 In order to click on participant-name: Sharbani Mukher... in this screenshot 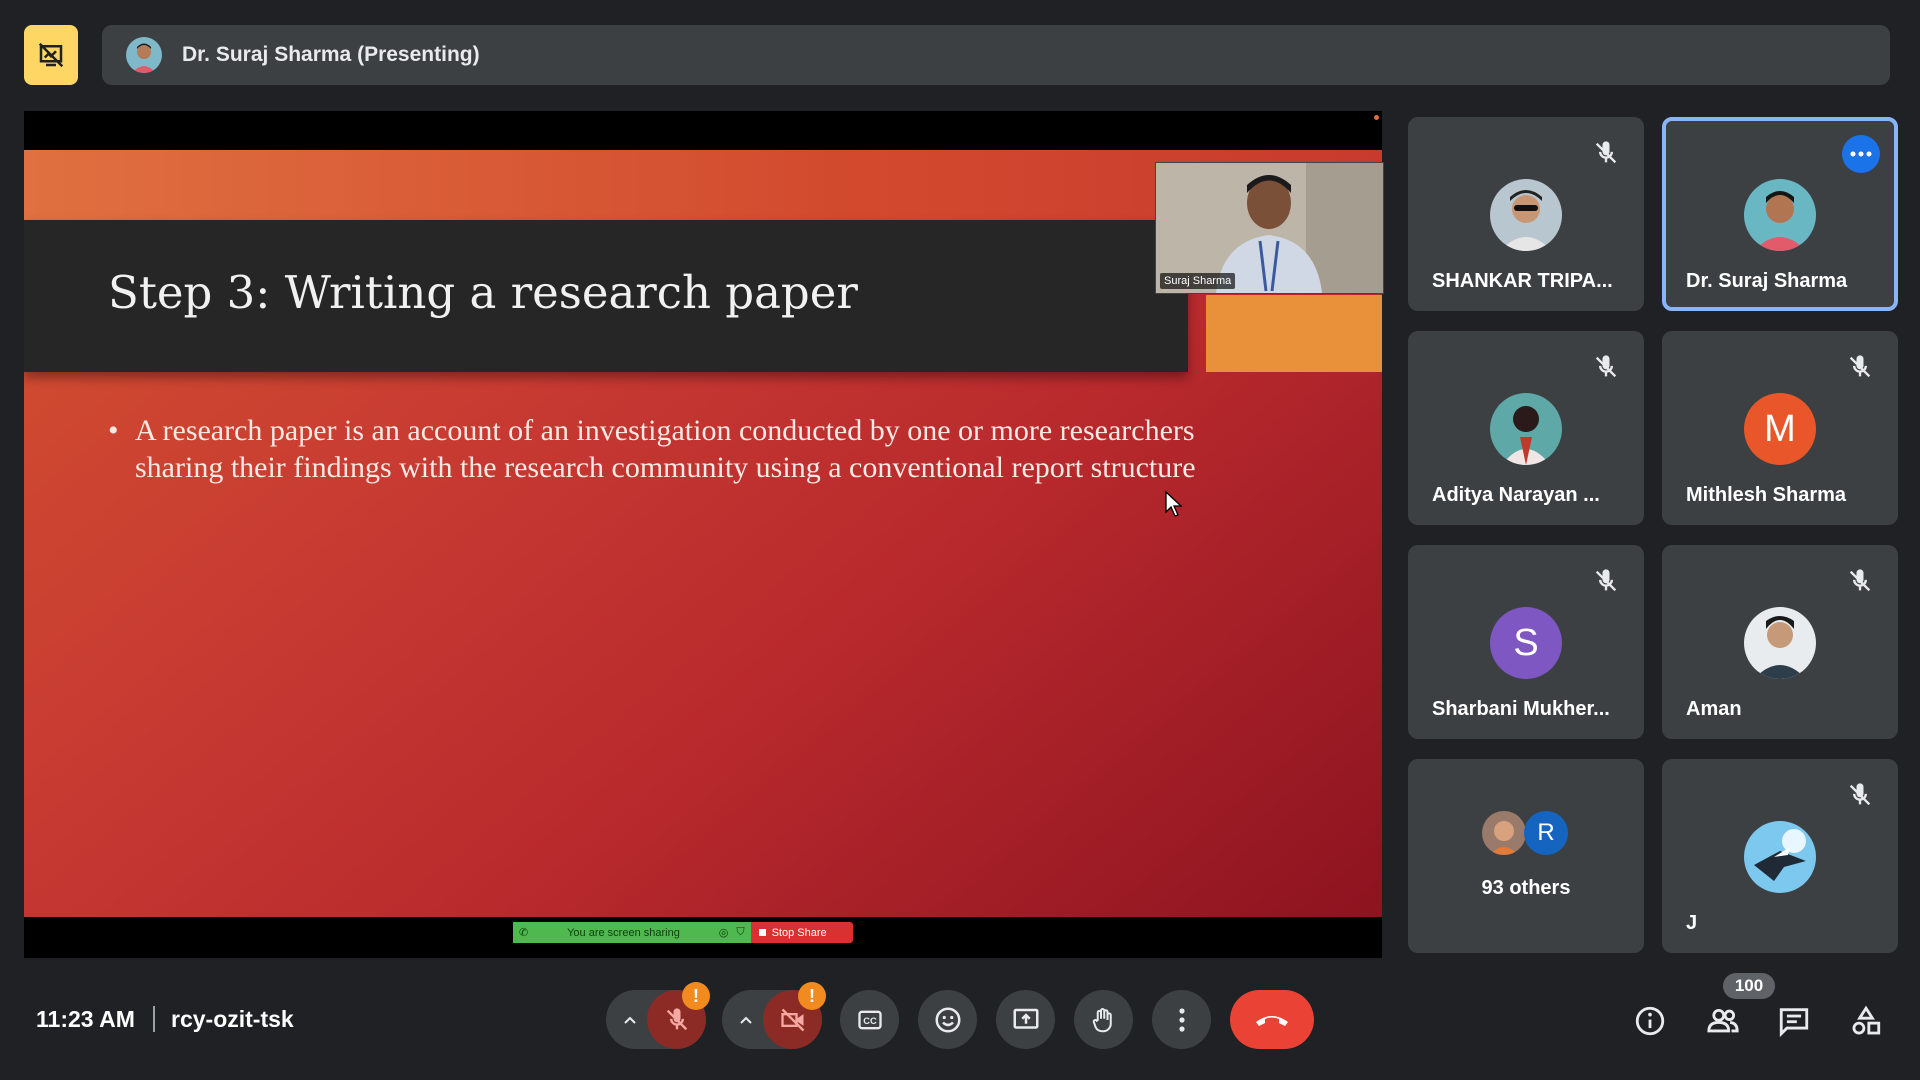, I will do `click(1521, 709)`.